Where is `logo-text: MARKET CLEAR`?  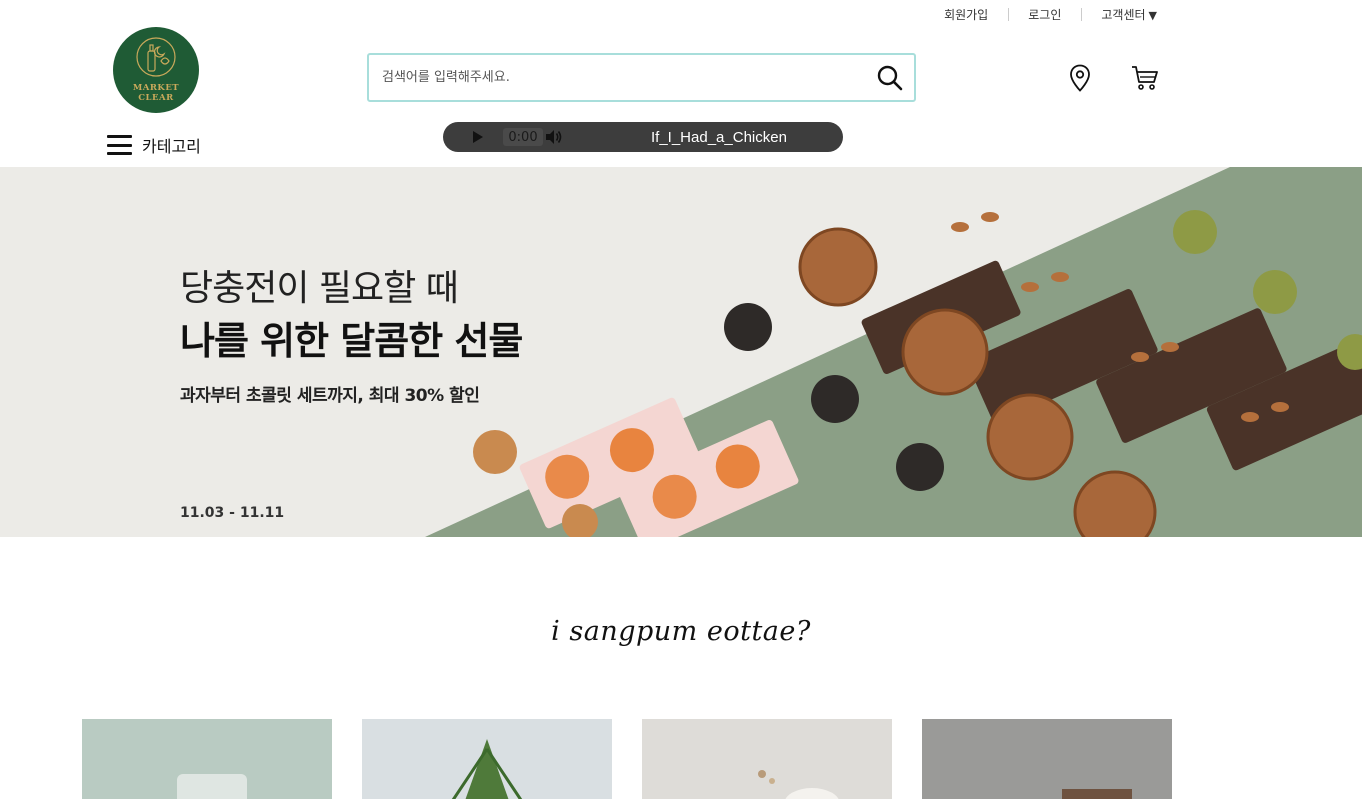
logo-text: MARKET CLEAR is located at coordinates (156, 93).